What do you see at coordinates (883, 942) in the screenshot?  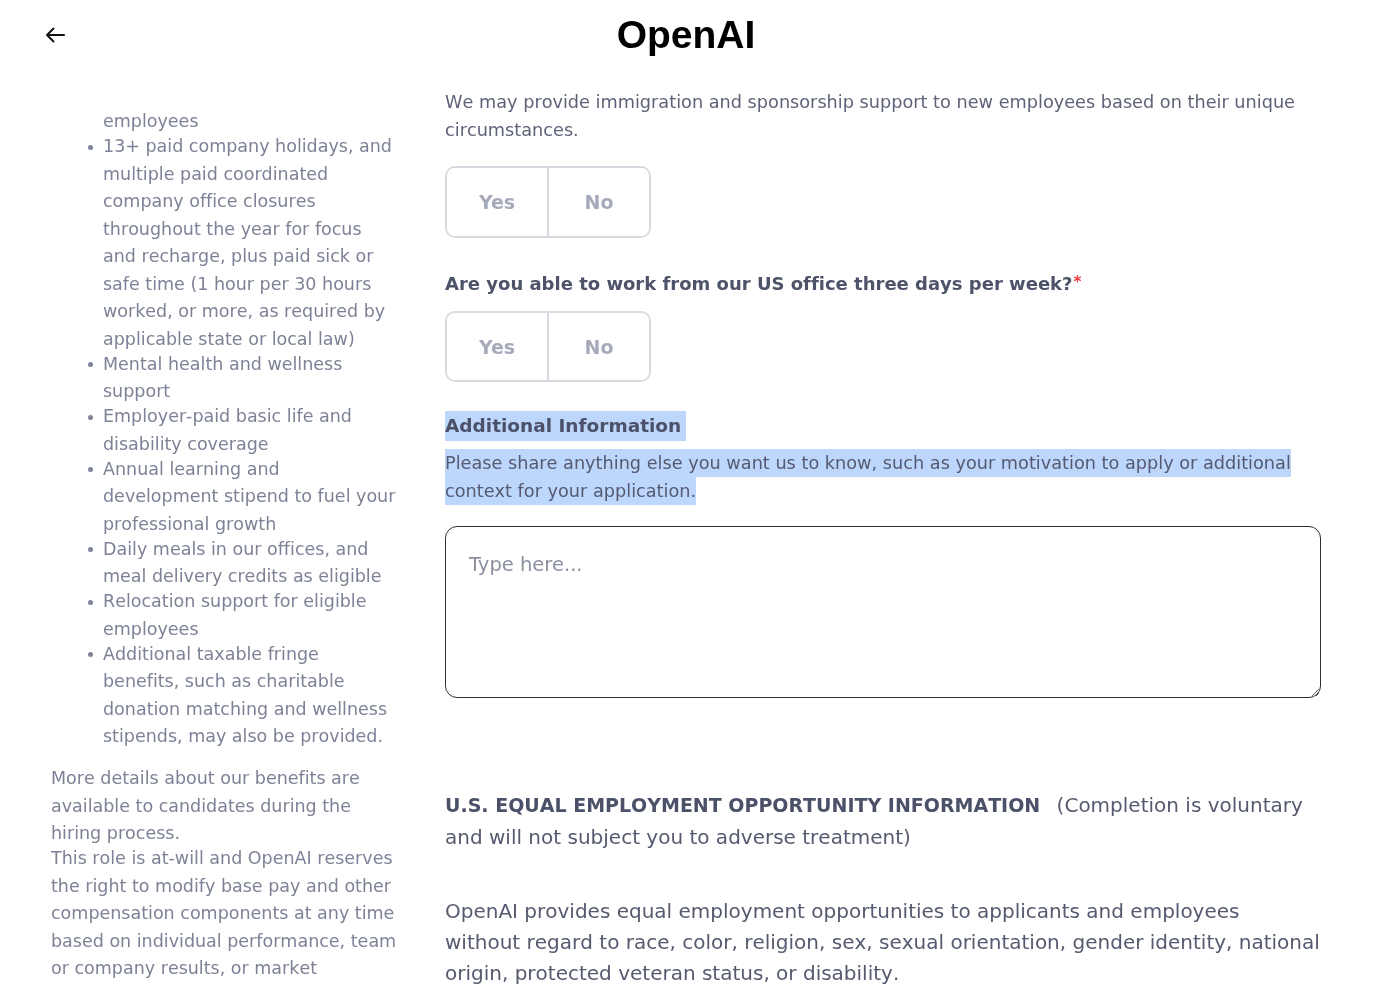 I see `eeo-statement: OpenAI provides equal employment opportunities to applicants and employees without regard to race, color, religion, sex, sexual orientation, gender identity, national origin, protected veteran status, or disability.` at bounding box center [883, 942].